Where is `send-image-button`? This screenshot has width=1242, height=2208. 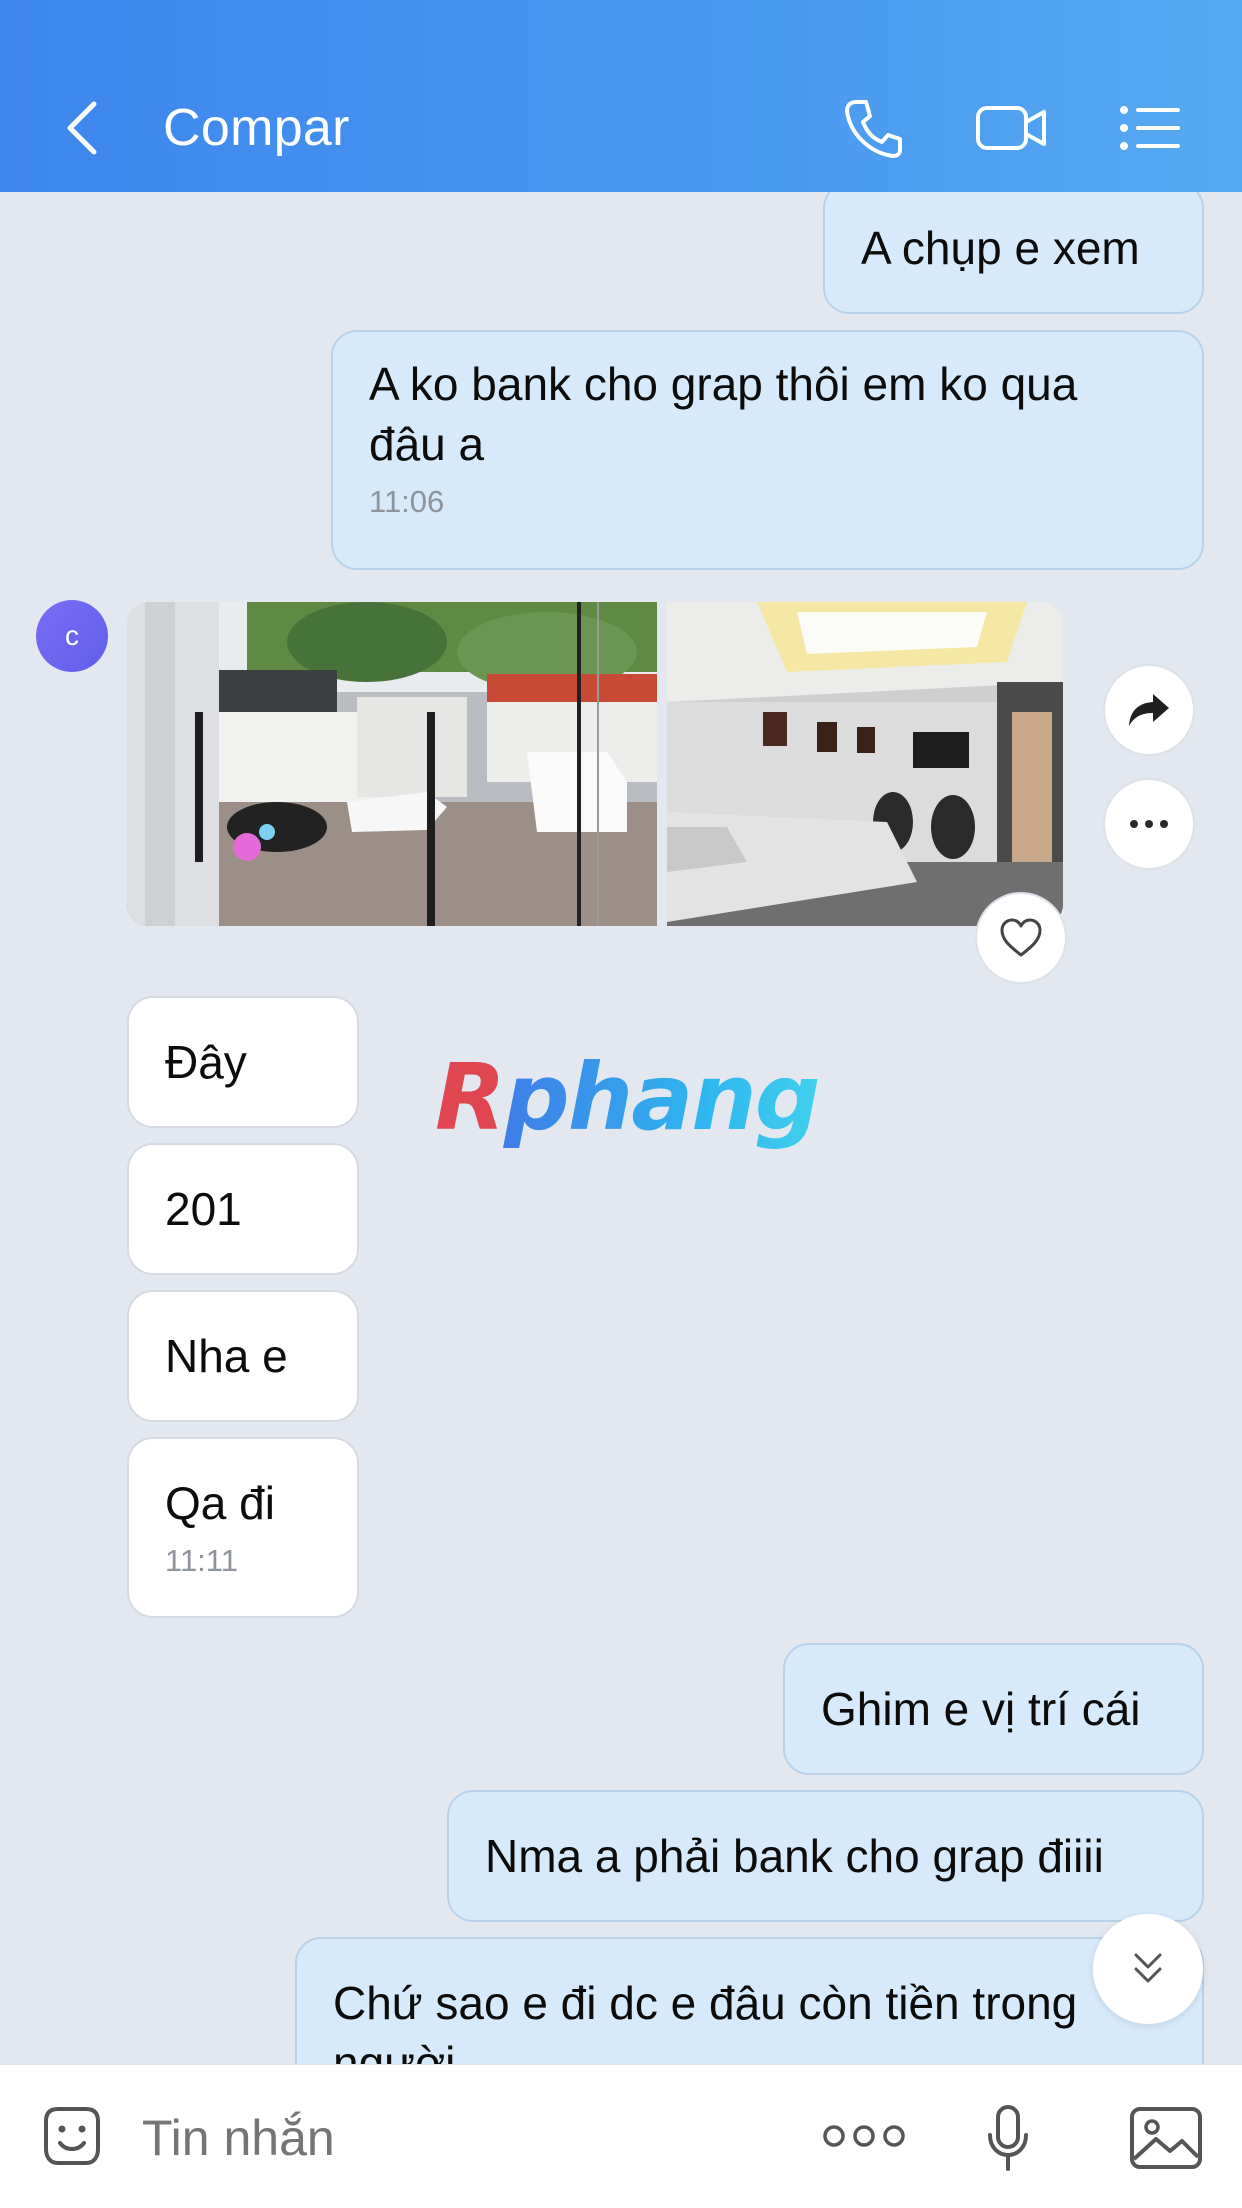 send-image-button is located at coordinates (1166, 2138).